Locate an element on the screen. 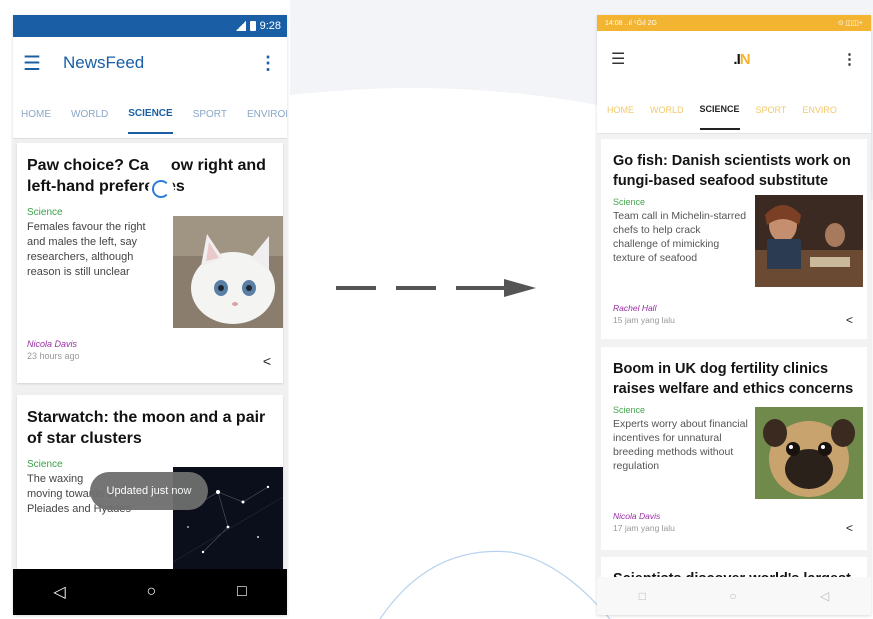  article-meta: Nicola Davis 17 jam yang lalu is located at coordinates (644, 522).